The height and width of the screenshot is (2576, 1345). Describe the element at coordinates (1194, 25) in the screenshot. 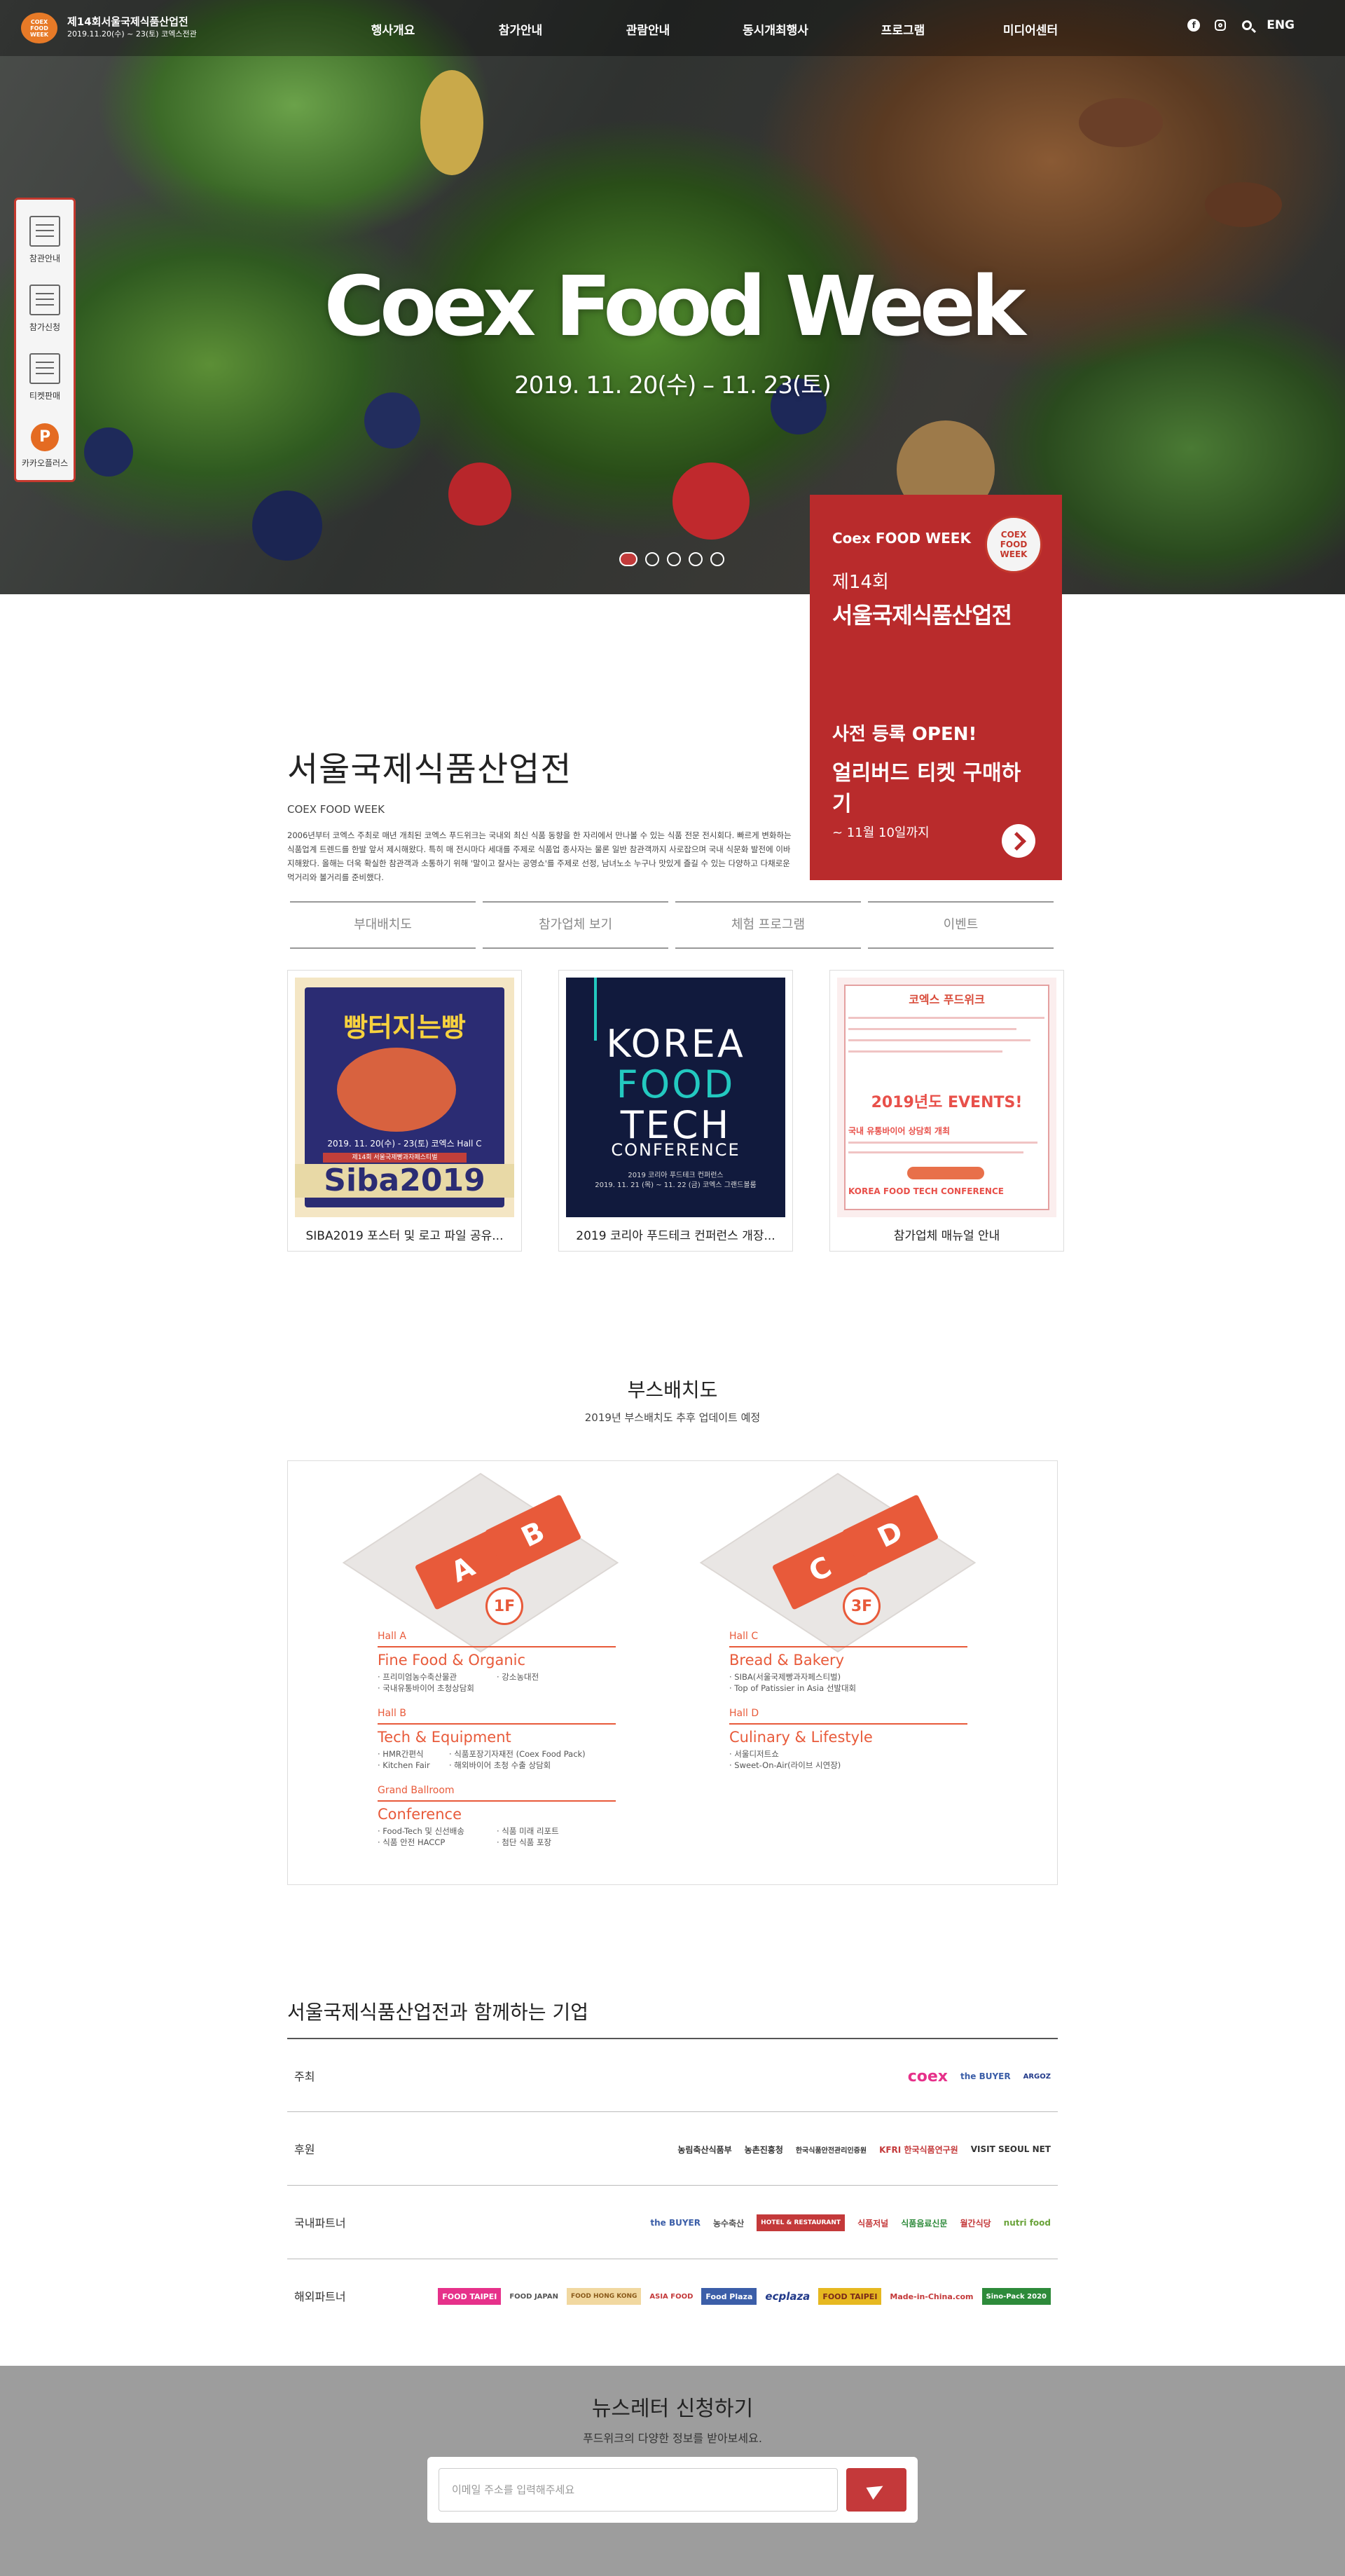

I see `facebook-icon: f` at that location.